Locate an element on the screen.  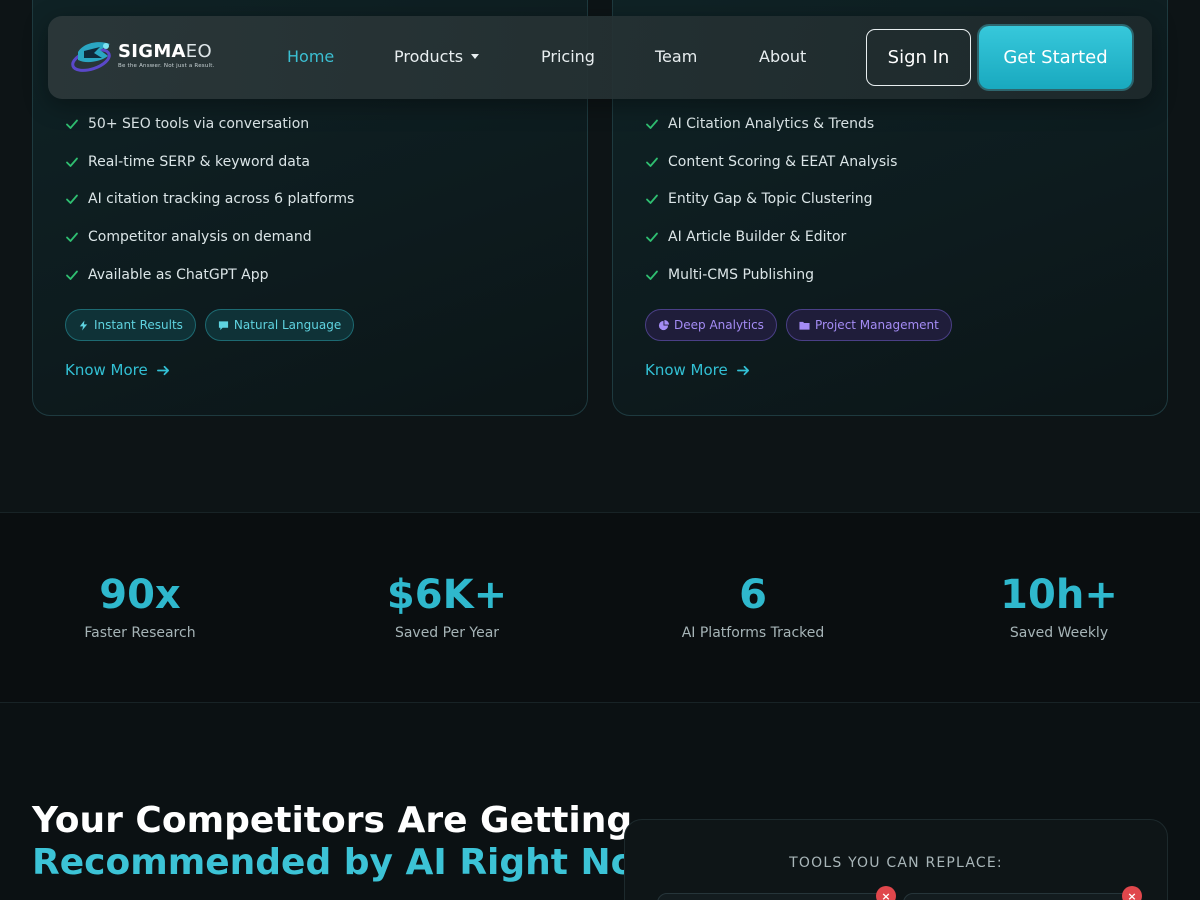
heading-line-1: Your Competitors Are Getting is located at coordinates (332, 820).